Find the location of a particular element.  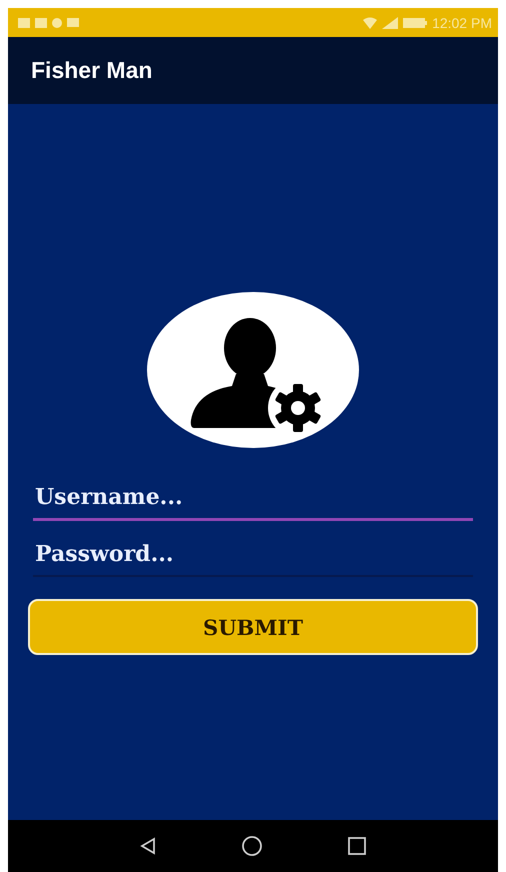

status-time: 12:02 PM is located at coordinates (462, 22).